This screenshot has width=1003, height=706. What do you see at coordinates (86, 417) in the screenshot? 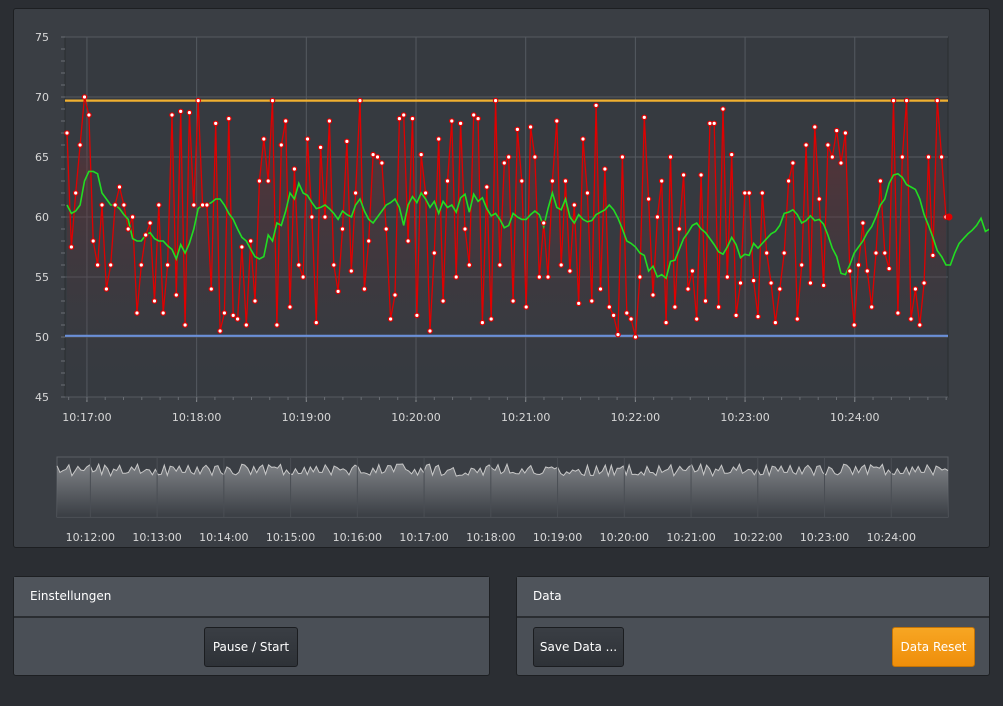
I see `x-tick-label: 10:17:00` at bounding box center [86, 417].